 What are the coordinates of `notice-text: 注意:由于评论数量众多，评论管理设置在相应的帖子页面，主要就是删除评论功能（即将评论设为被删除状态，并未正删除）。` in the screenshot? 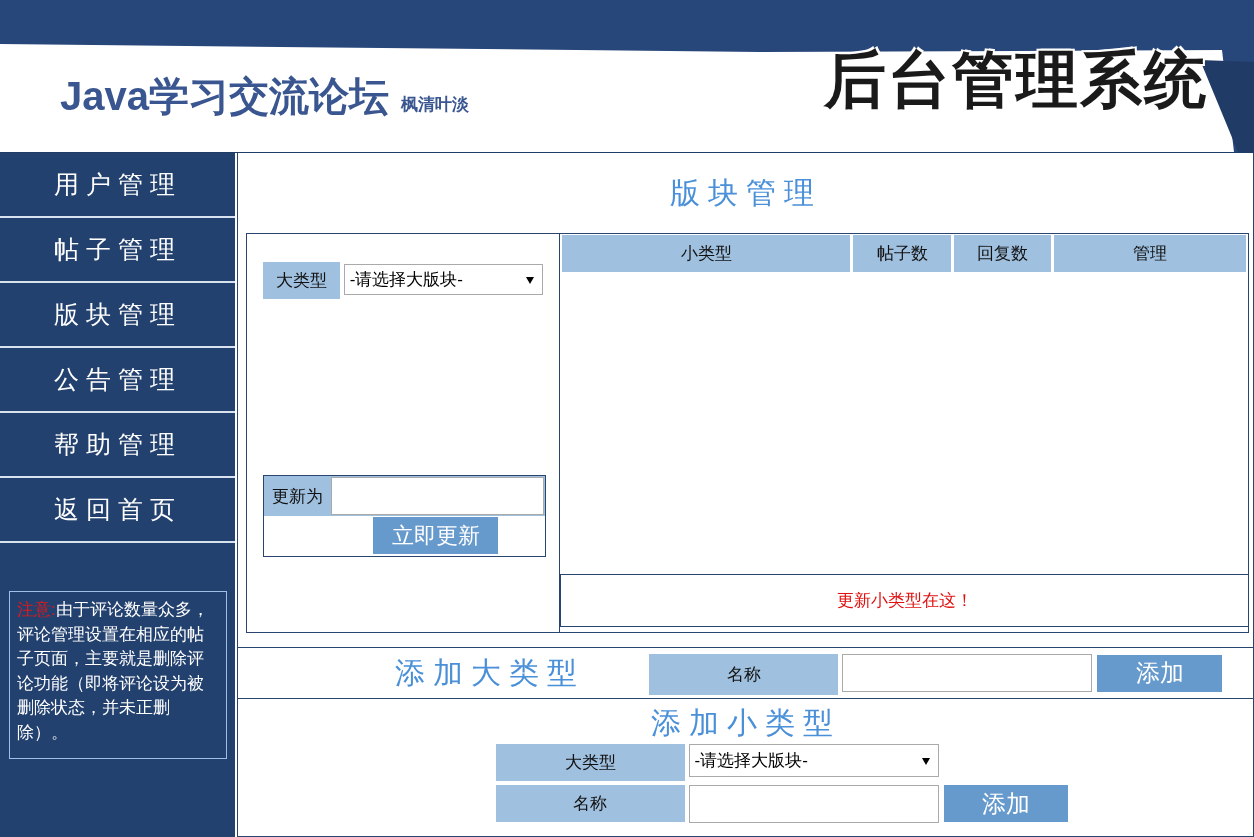 It's located at (113, 671).